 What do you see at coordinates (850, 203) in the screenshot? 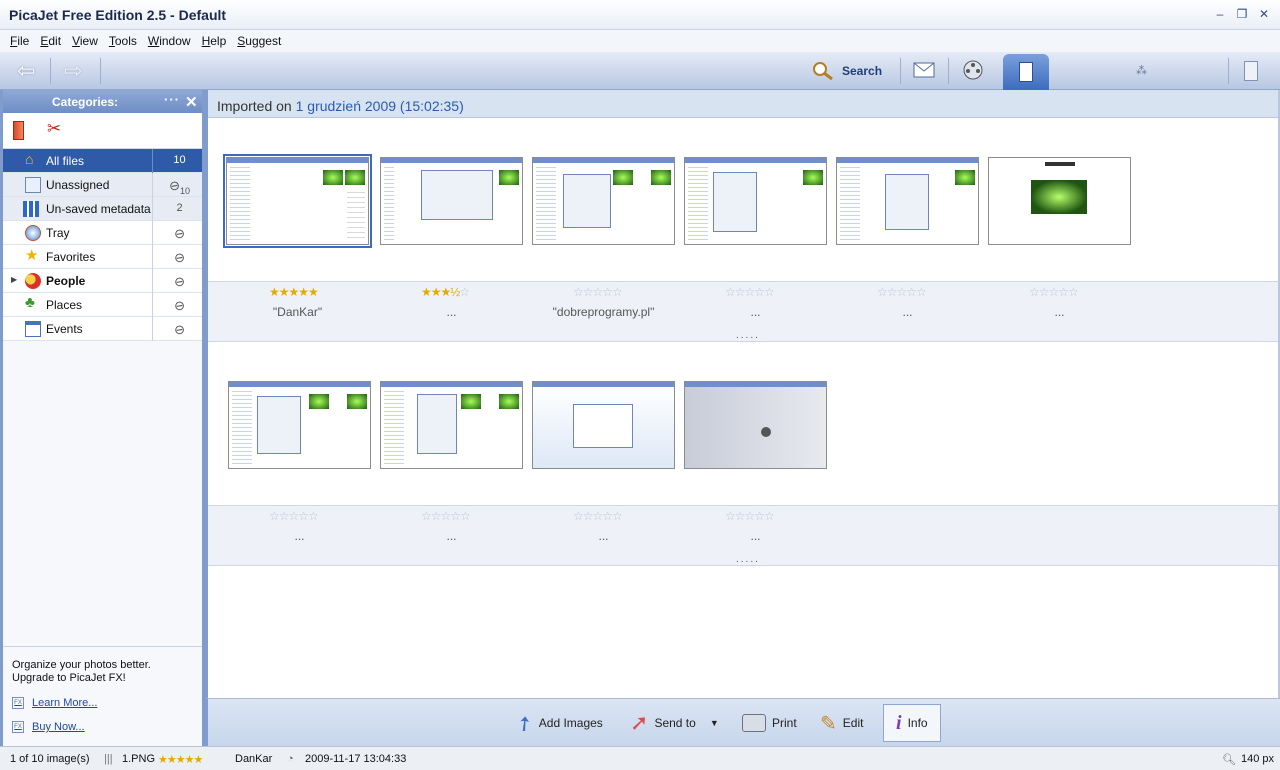
I see `thumb-tree` at bounding box center [850, 203].